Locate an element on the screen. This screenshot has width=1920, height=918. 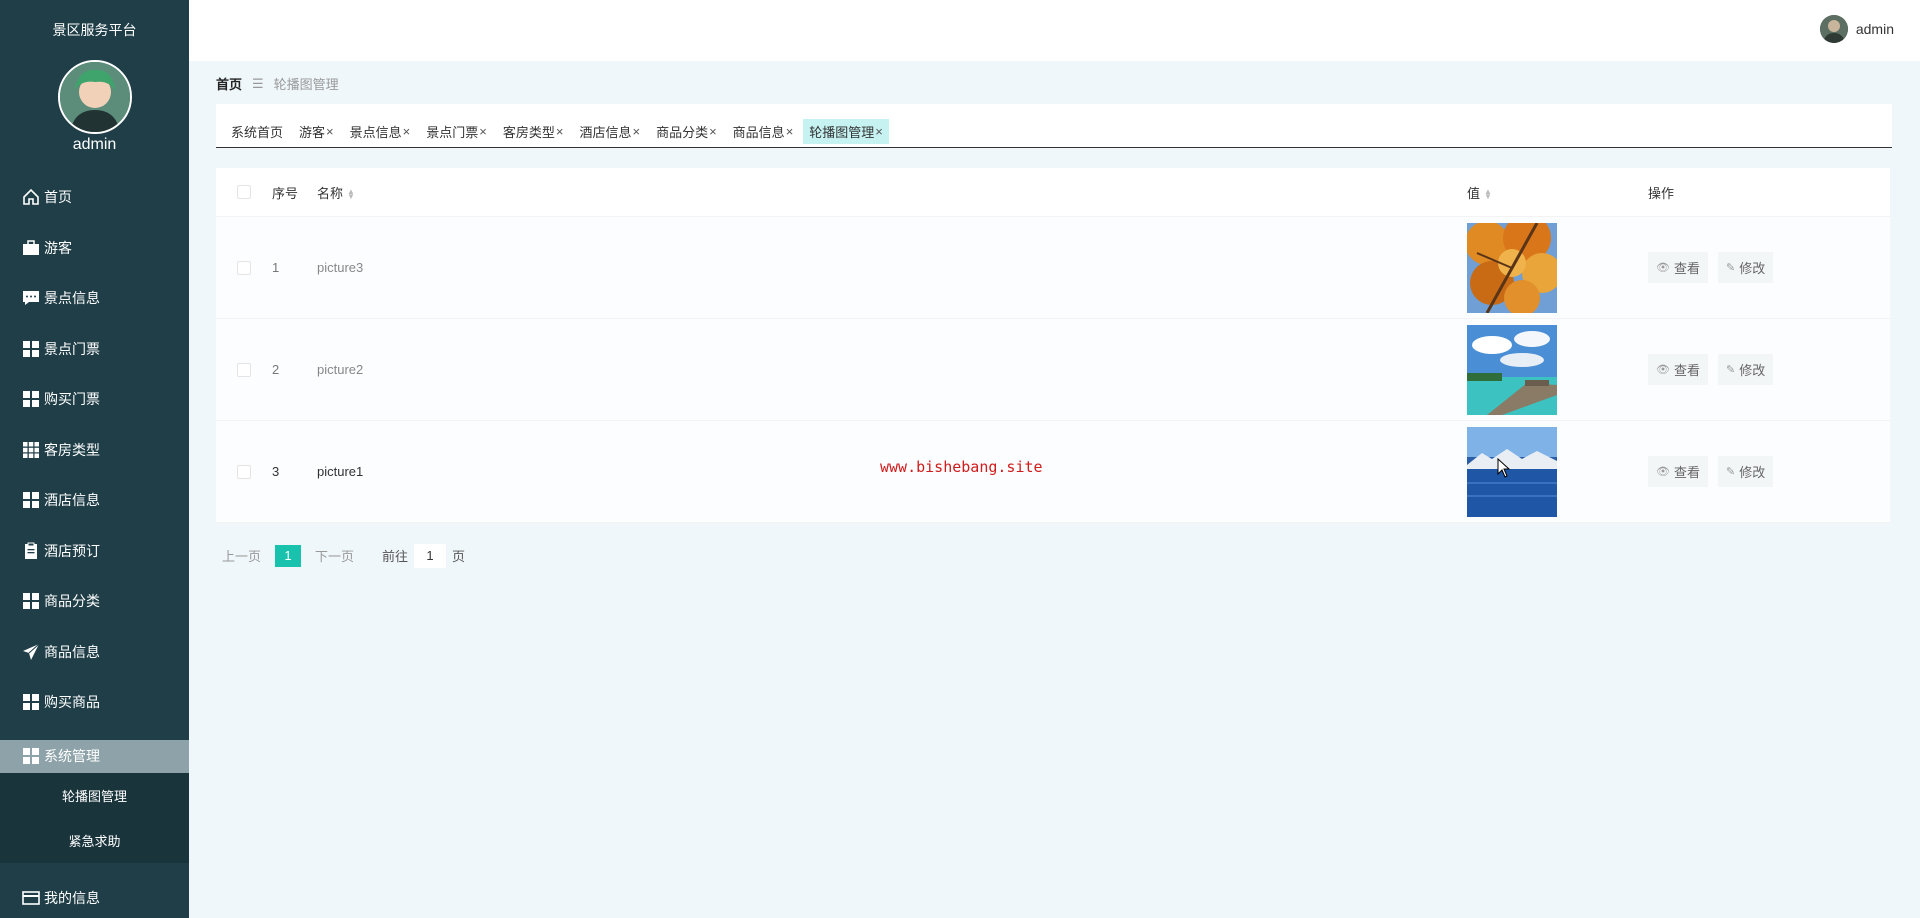
page-number-current: 1 is located at coordinates (288, 555).